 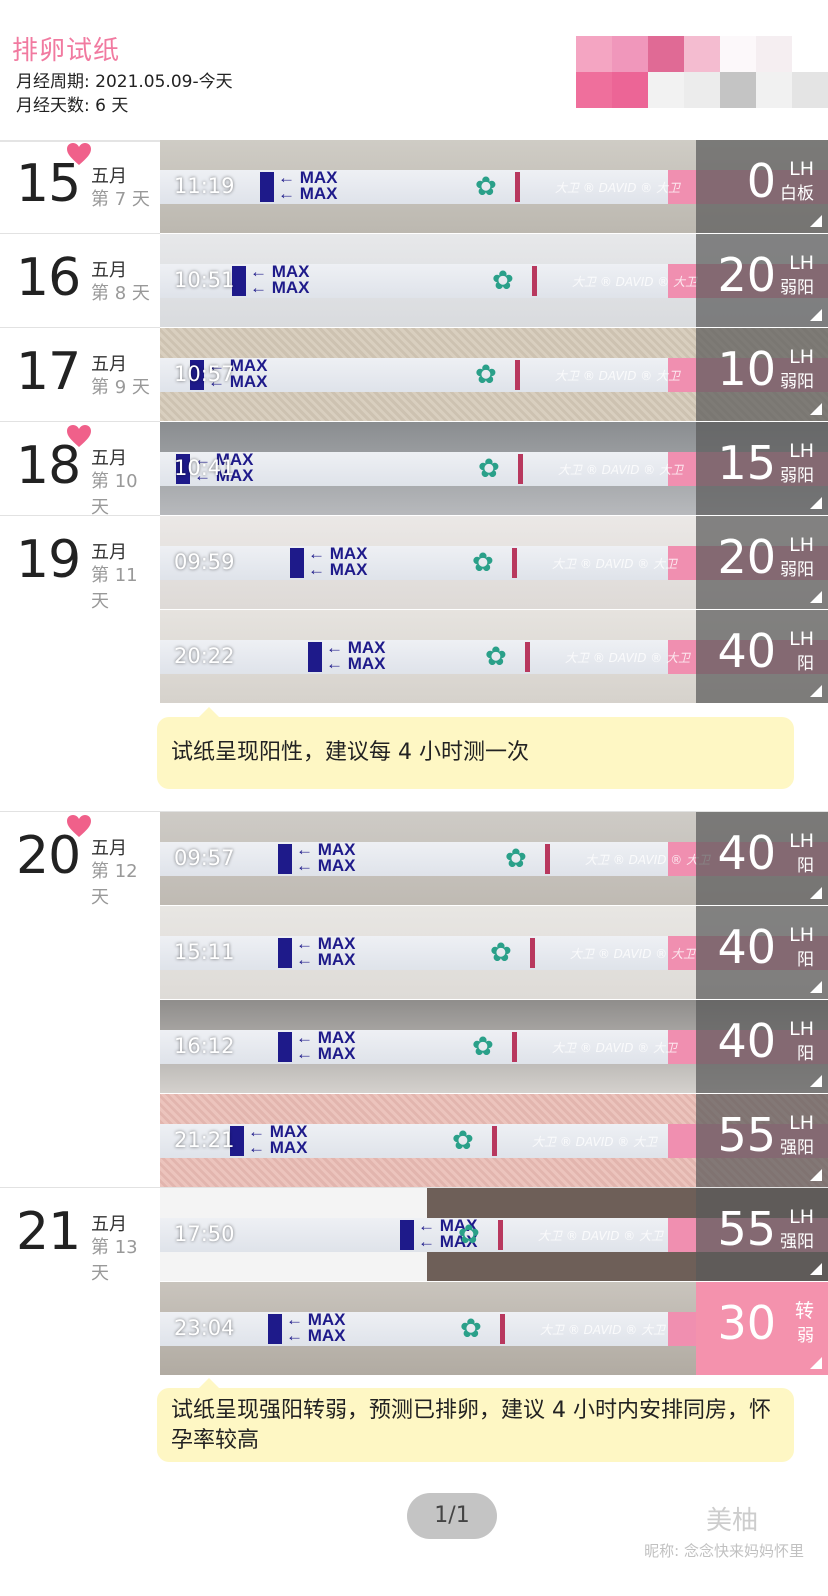 What do you see at coordinates (797, 194) in the screenshot?
I see `lh-status: 白板` at bounding box center [797, 194].